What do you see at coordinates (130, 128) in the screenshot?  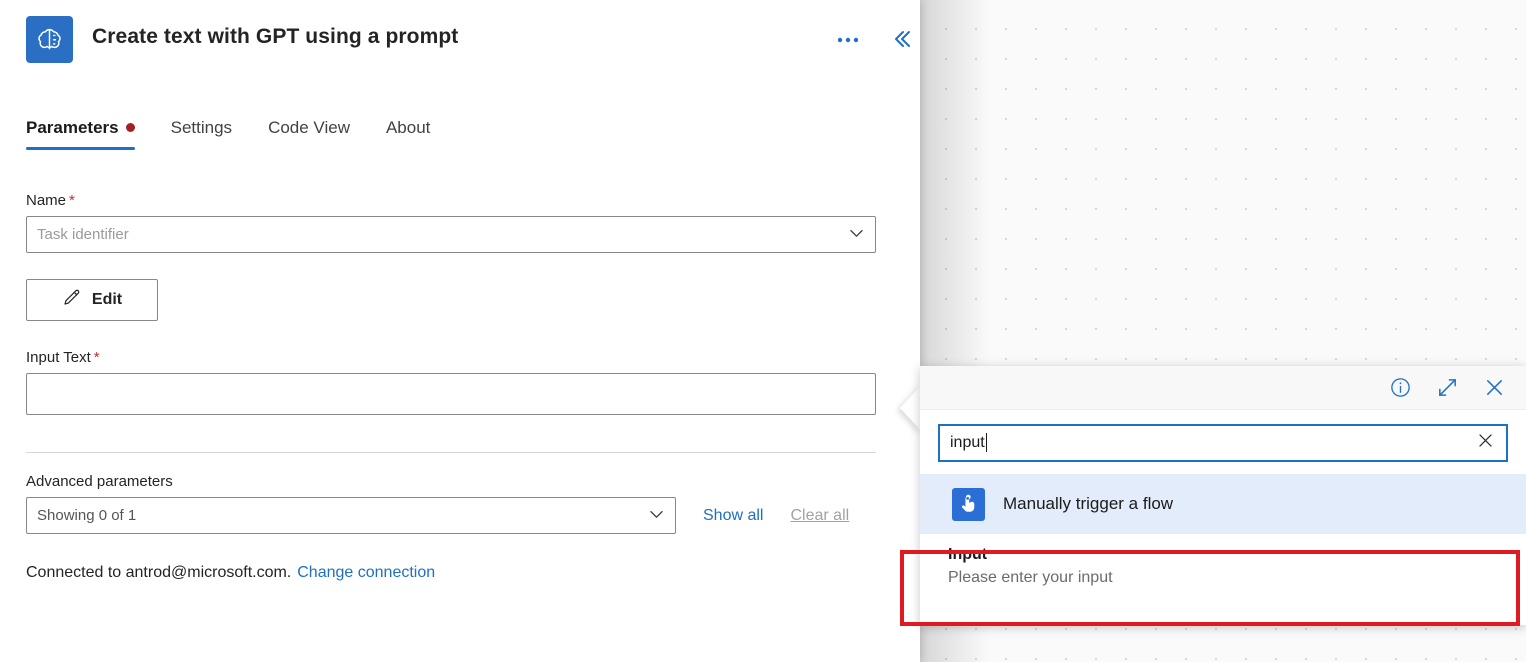 I see `tab-parameters-dot` at bounding box center [130, 128].